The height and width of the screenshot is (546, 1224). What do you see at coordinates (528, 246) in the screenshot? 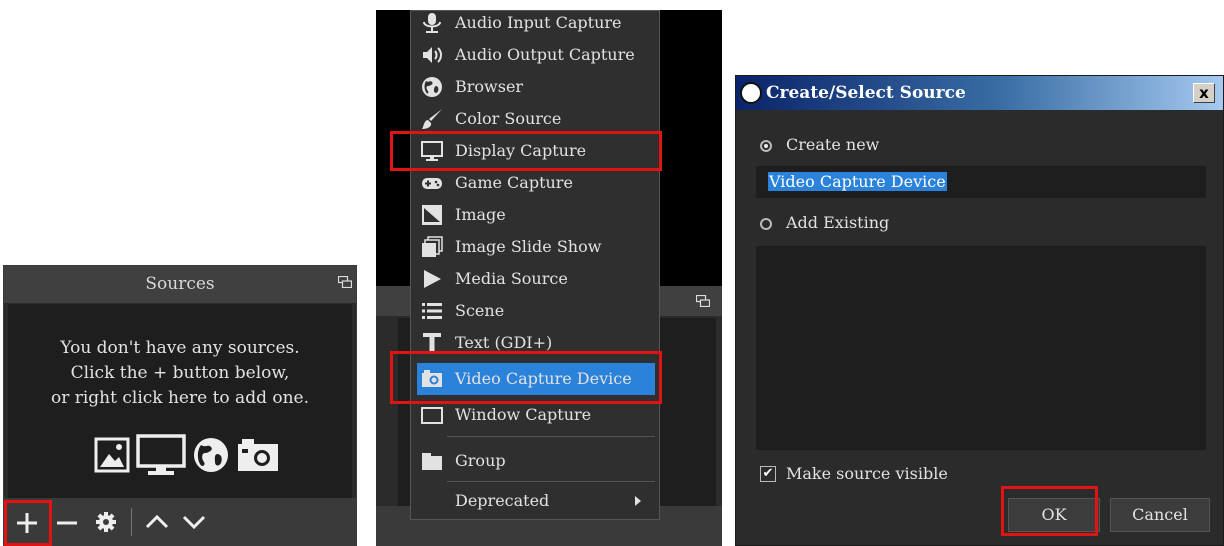
I see `menu-item-label: Image Slide Show` at bounding box center [528, 246].